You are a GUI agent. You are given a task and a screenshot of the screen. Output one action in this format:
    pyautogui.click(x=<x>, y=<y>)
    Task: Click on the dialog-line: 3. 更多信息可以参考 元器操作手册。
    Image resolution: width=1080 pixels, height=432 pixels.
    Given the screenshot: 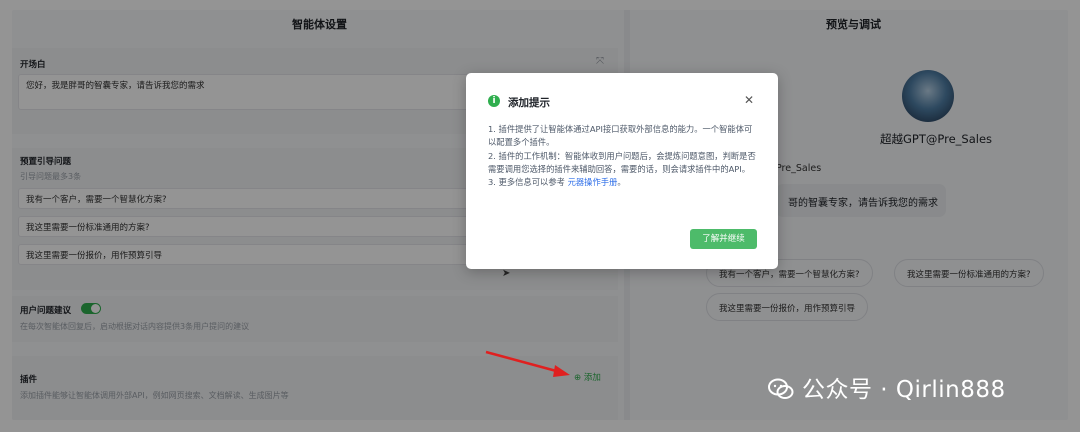 What is the action you would take?
    pyautogui.click(x=624, y=182)
    